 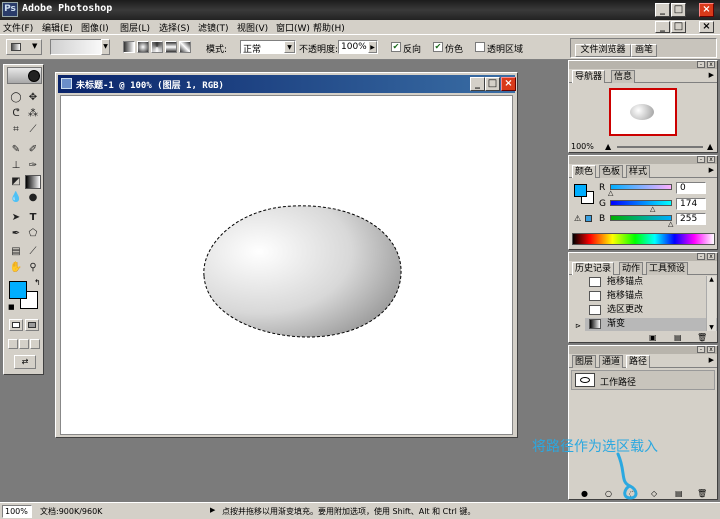 What do you see at coordinates (11, 307) in the screenshot?
I see `default-colors-icon: ■` at bounding box center [11, 307].